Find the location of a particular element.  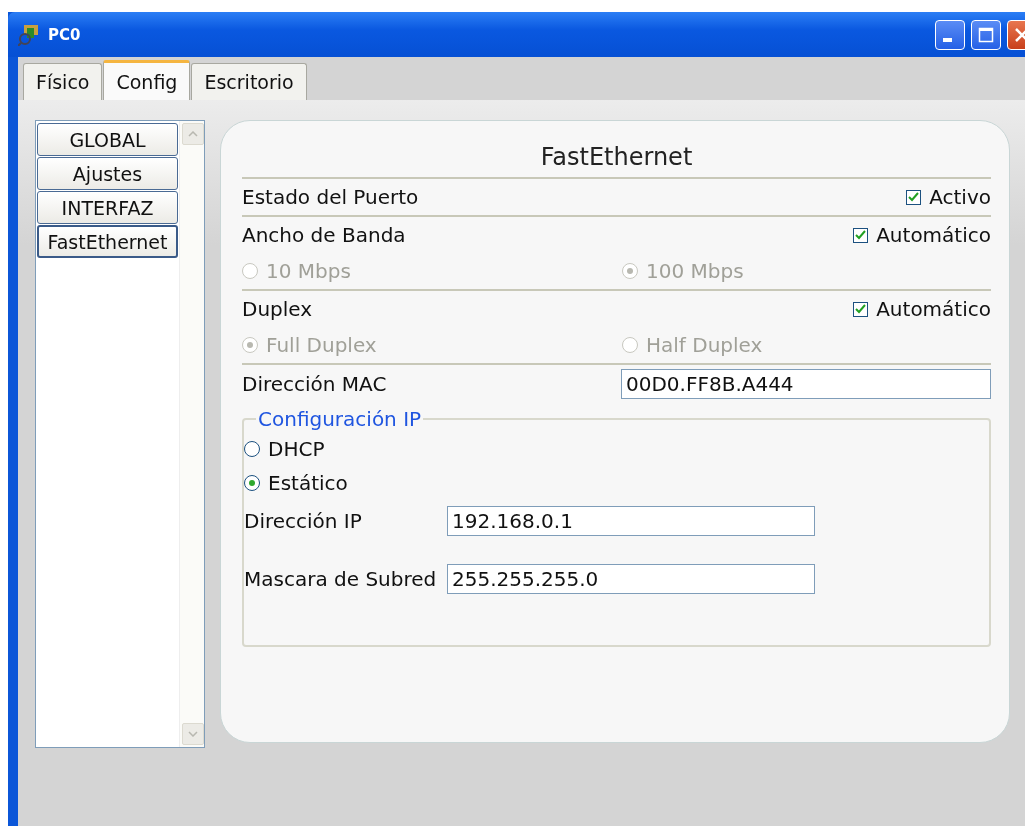

row-label: Duplex is located at coordinates (277, 309).